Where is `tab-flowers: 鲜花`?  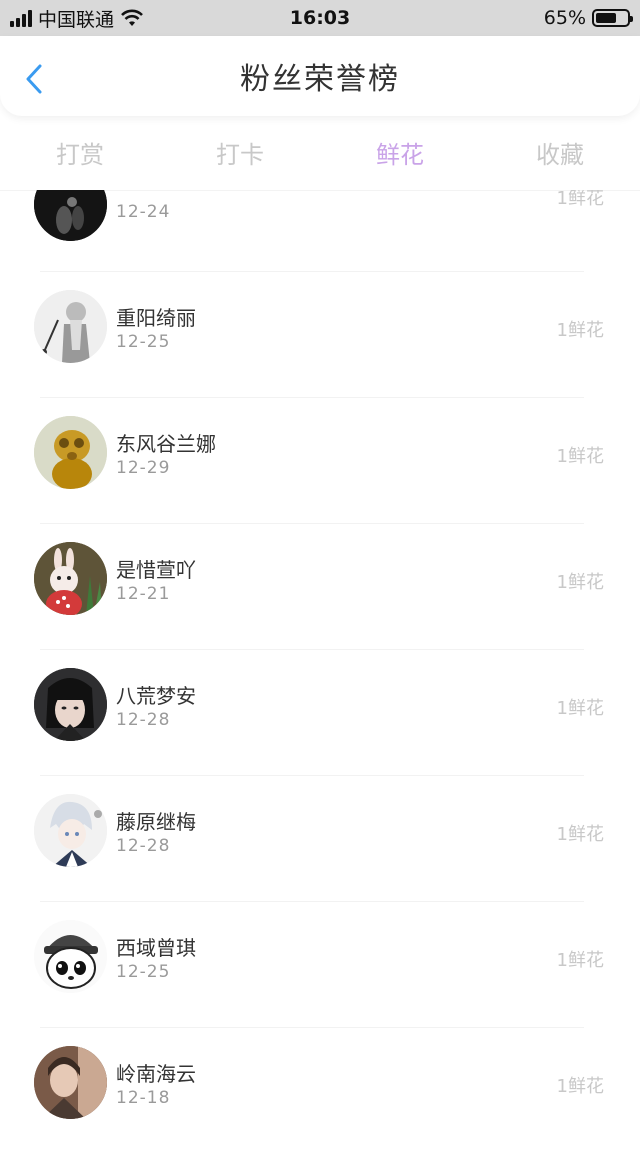 tab-flowers: 鲜花 is located at coordinates (400, 152).